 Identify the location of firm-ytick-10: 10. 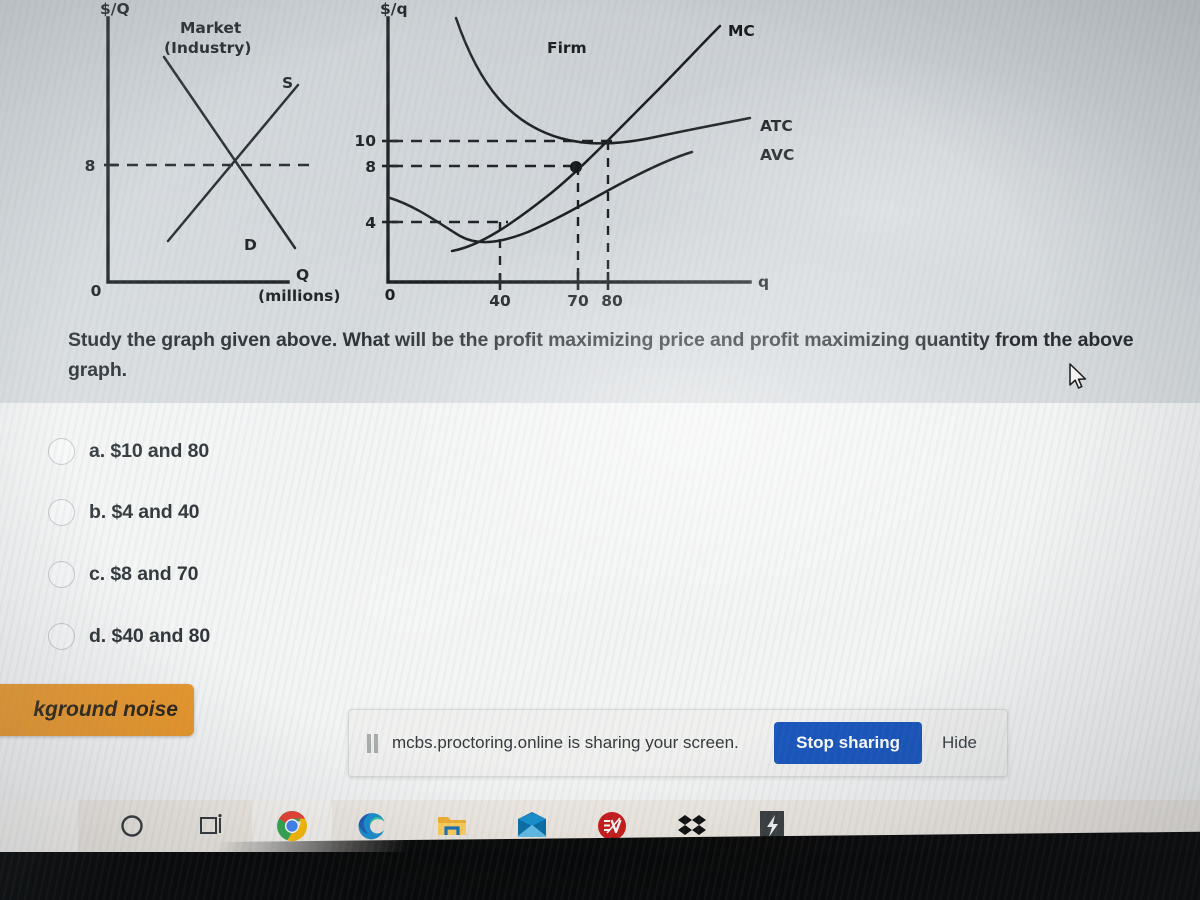
(365, 141).